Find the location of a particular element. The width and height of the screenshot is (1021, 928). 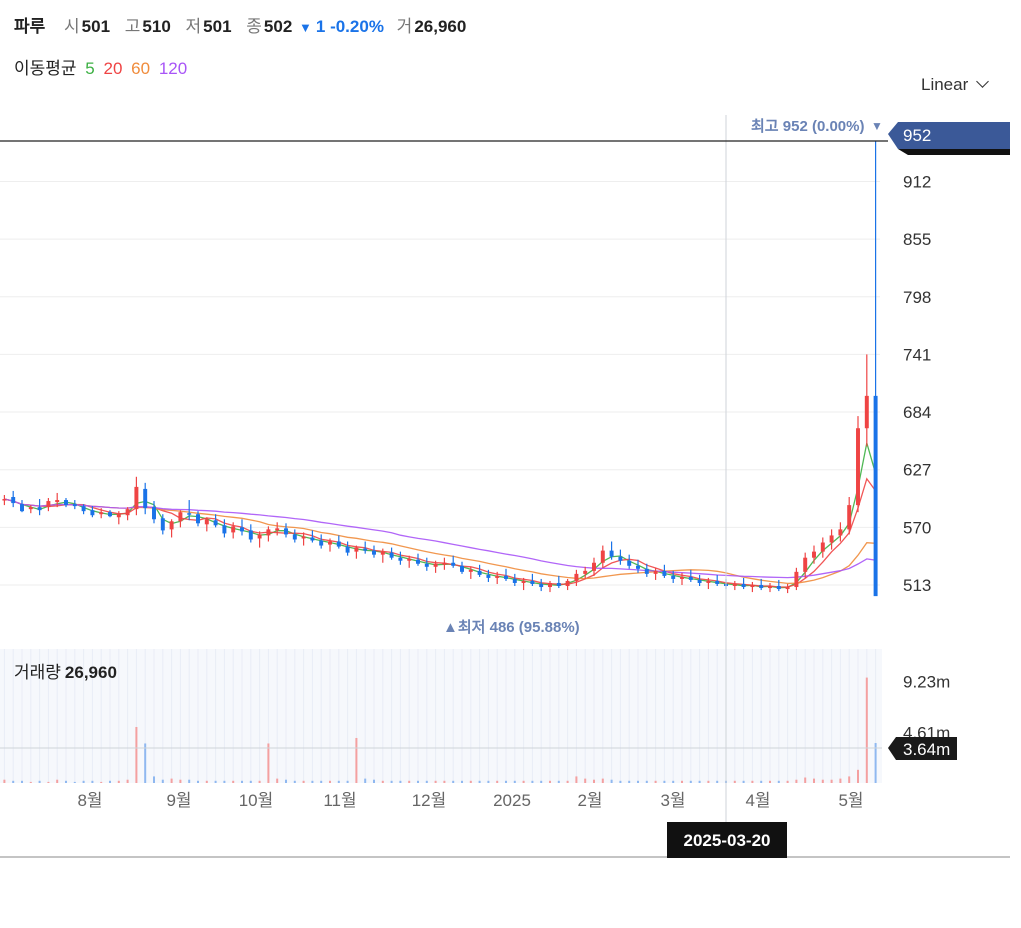

time-tick-label: 3월 is located at coordinates (672, 800).